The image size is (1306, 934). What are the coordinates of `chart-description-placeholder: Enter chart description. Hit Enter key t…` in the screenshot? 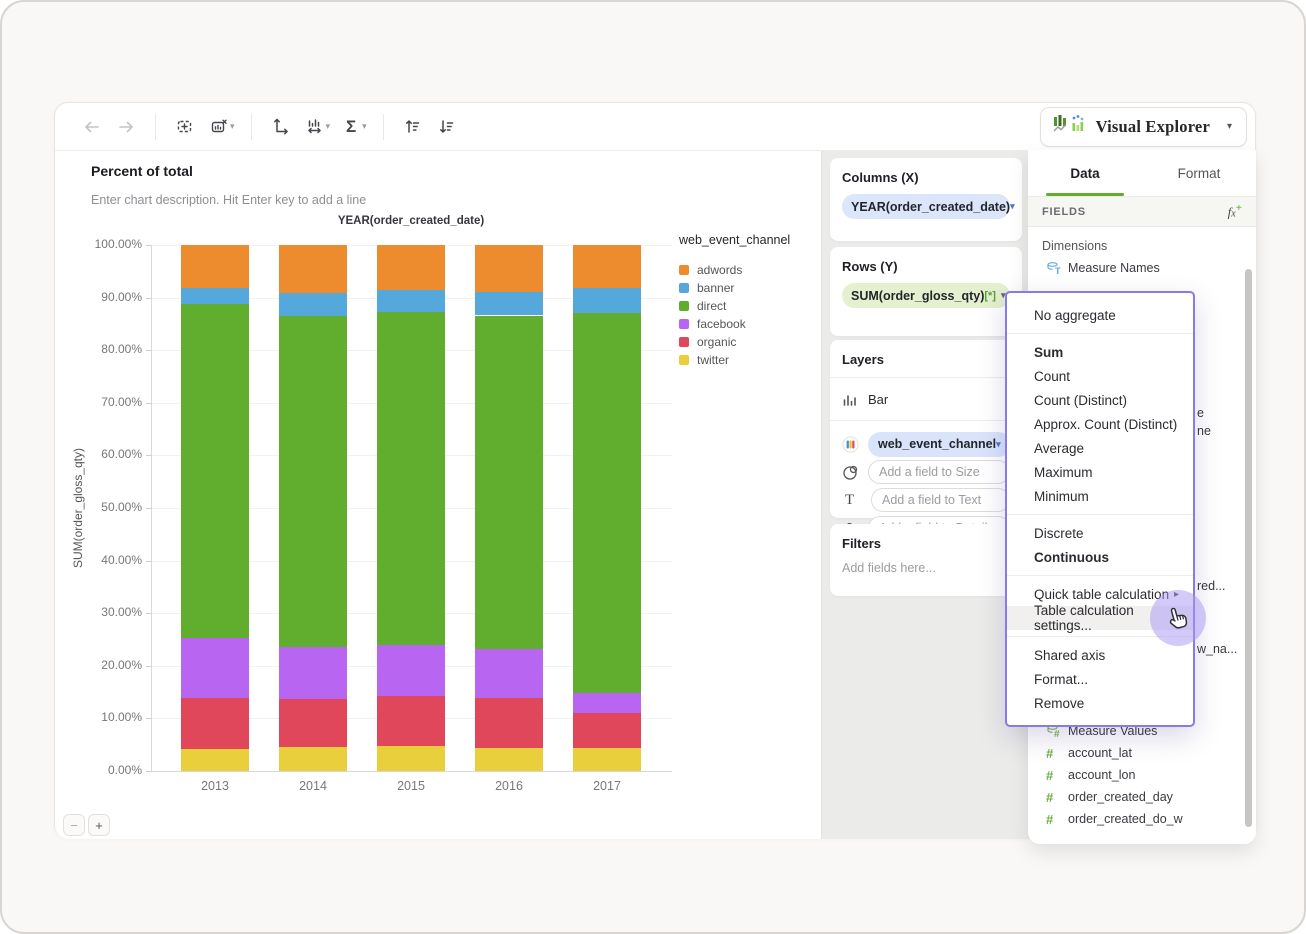 It's located at (228, 200).